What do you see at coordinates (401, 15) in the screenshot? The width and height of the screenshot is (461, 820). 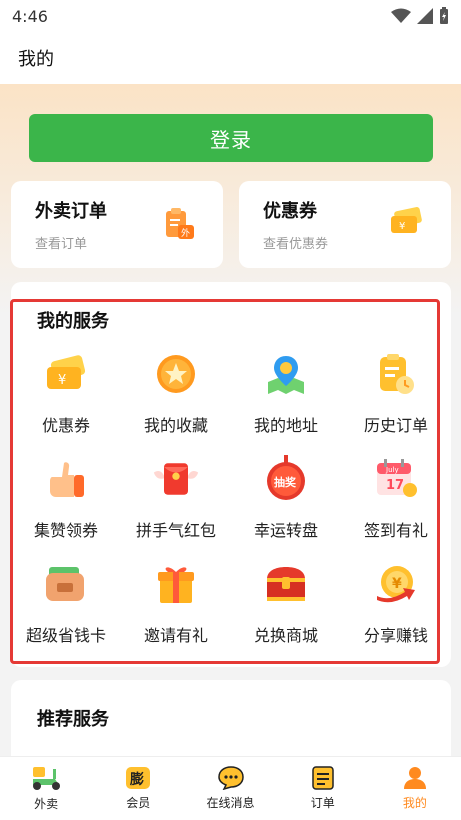 I see `wifi-icon` at bounding box center [401, 15].